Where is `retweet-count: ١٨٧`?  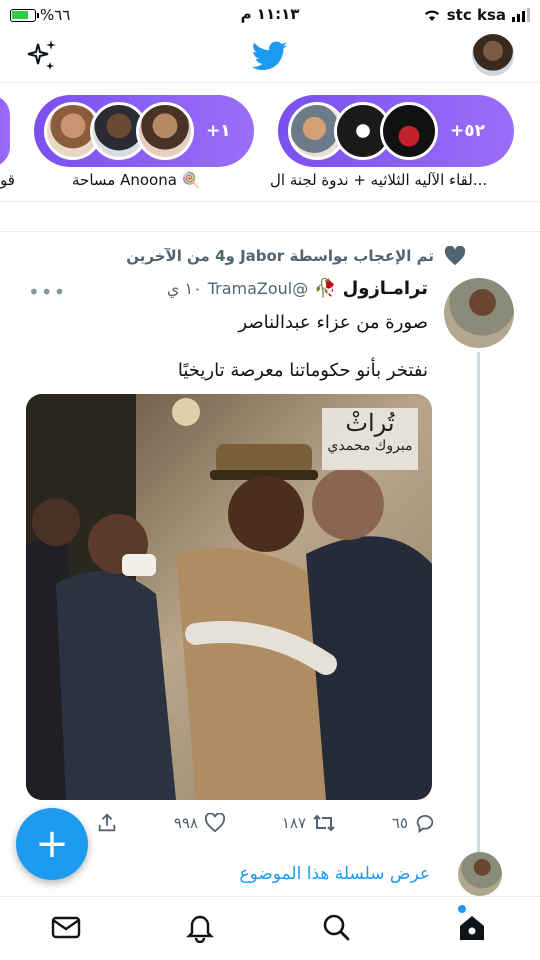 retweet-count: ١٨٧ is located at coordinates (294, 823).